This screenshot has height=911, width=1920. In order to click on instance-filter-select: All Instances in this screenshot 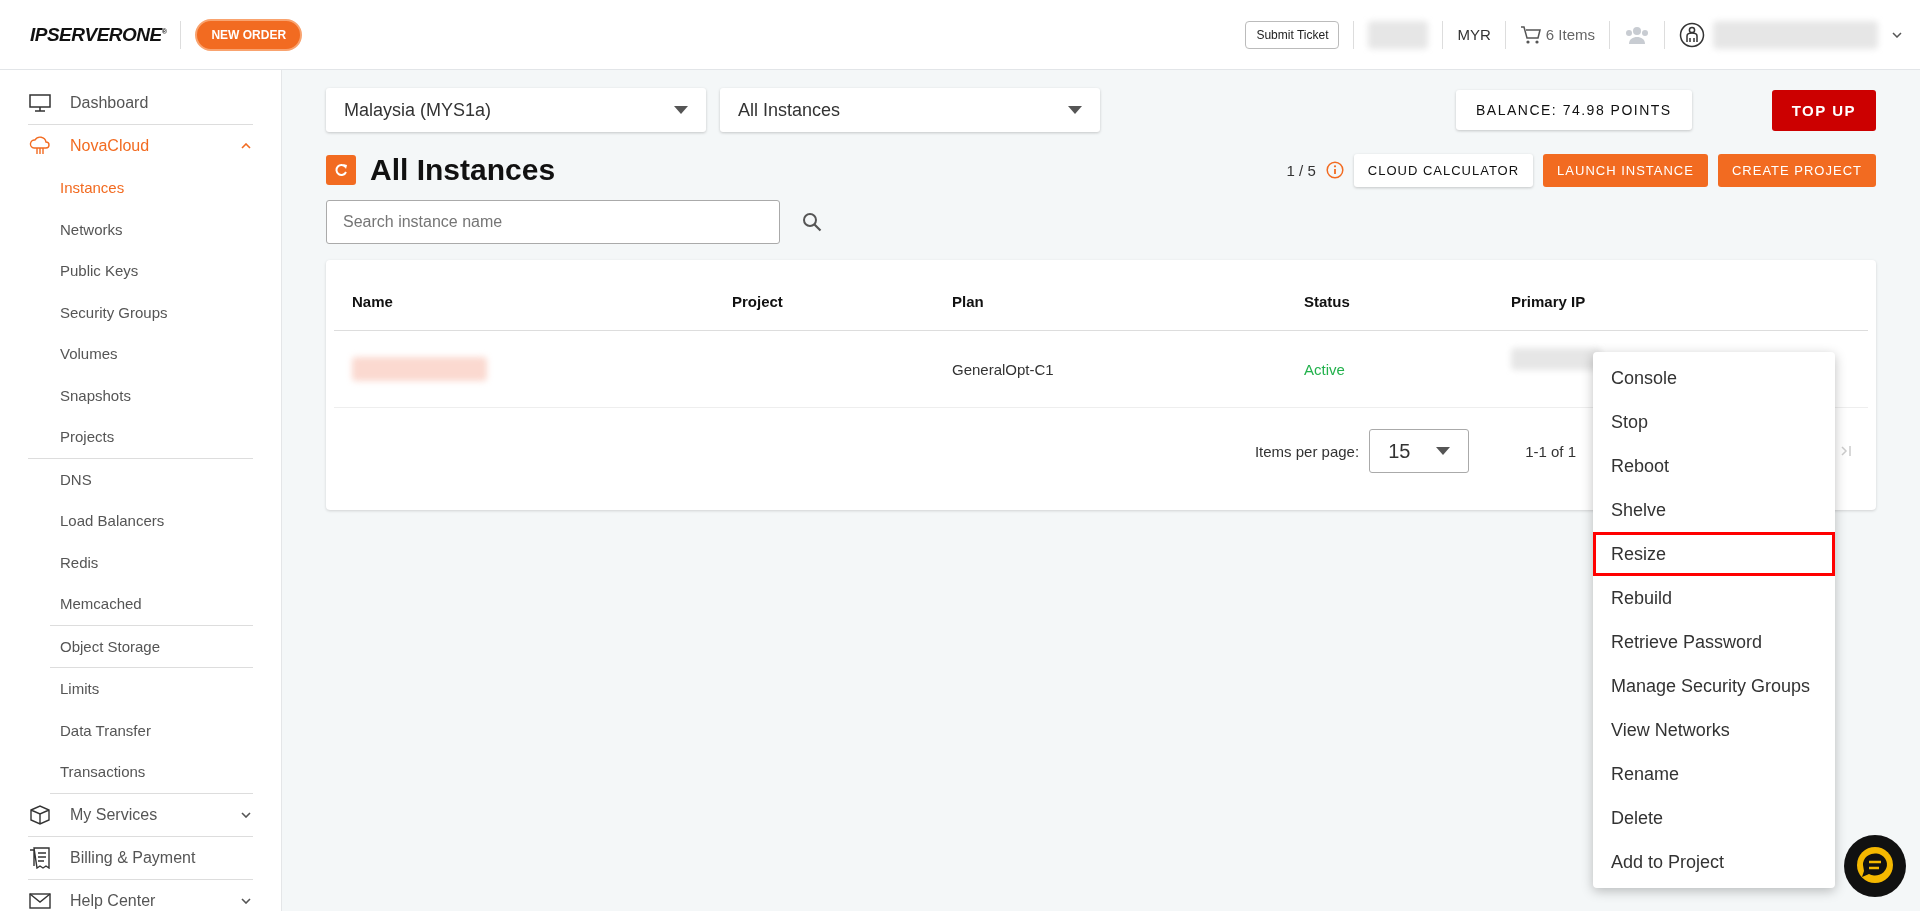, I will do `click(910, 110)`.